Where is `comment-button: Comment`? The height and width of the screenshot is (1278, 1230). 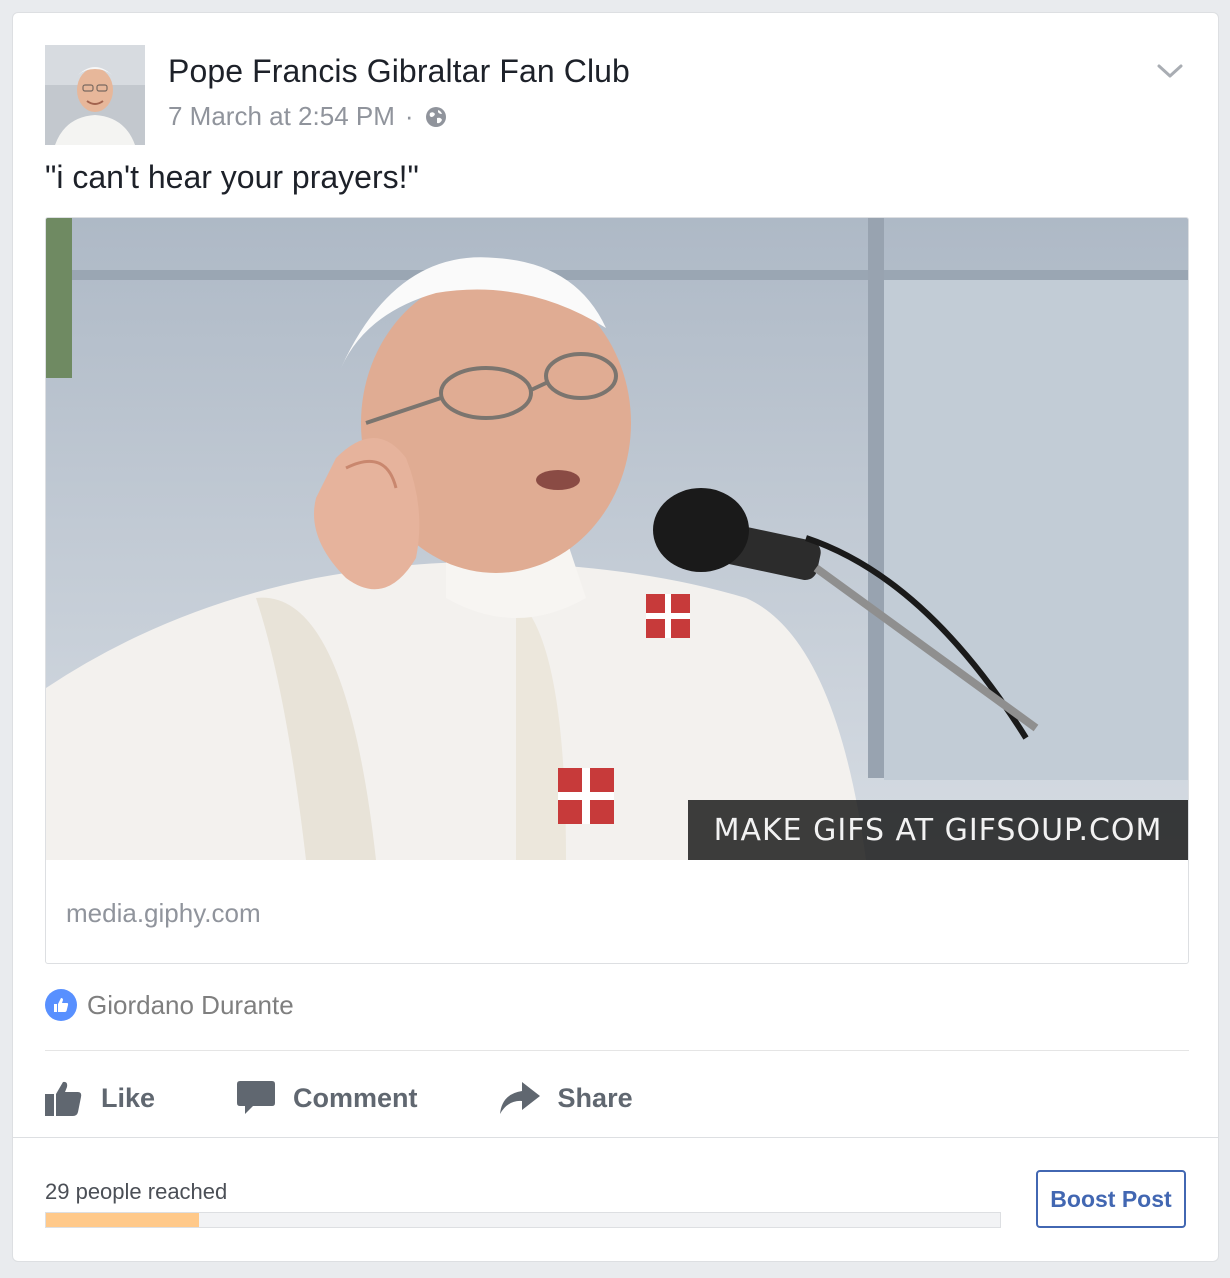
comment-button: Comment is located at coordinates (327, 1098).